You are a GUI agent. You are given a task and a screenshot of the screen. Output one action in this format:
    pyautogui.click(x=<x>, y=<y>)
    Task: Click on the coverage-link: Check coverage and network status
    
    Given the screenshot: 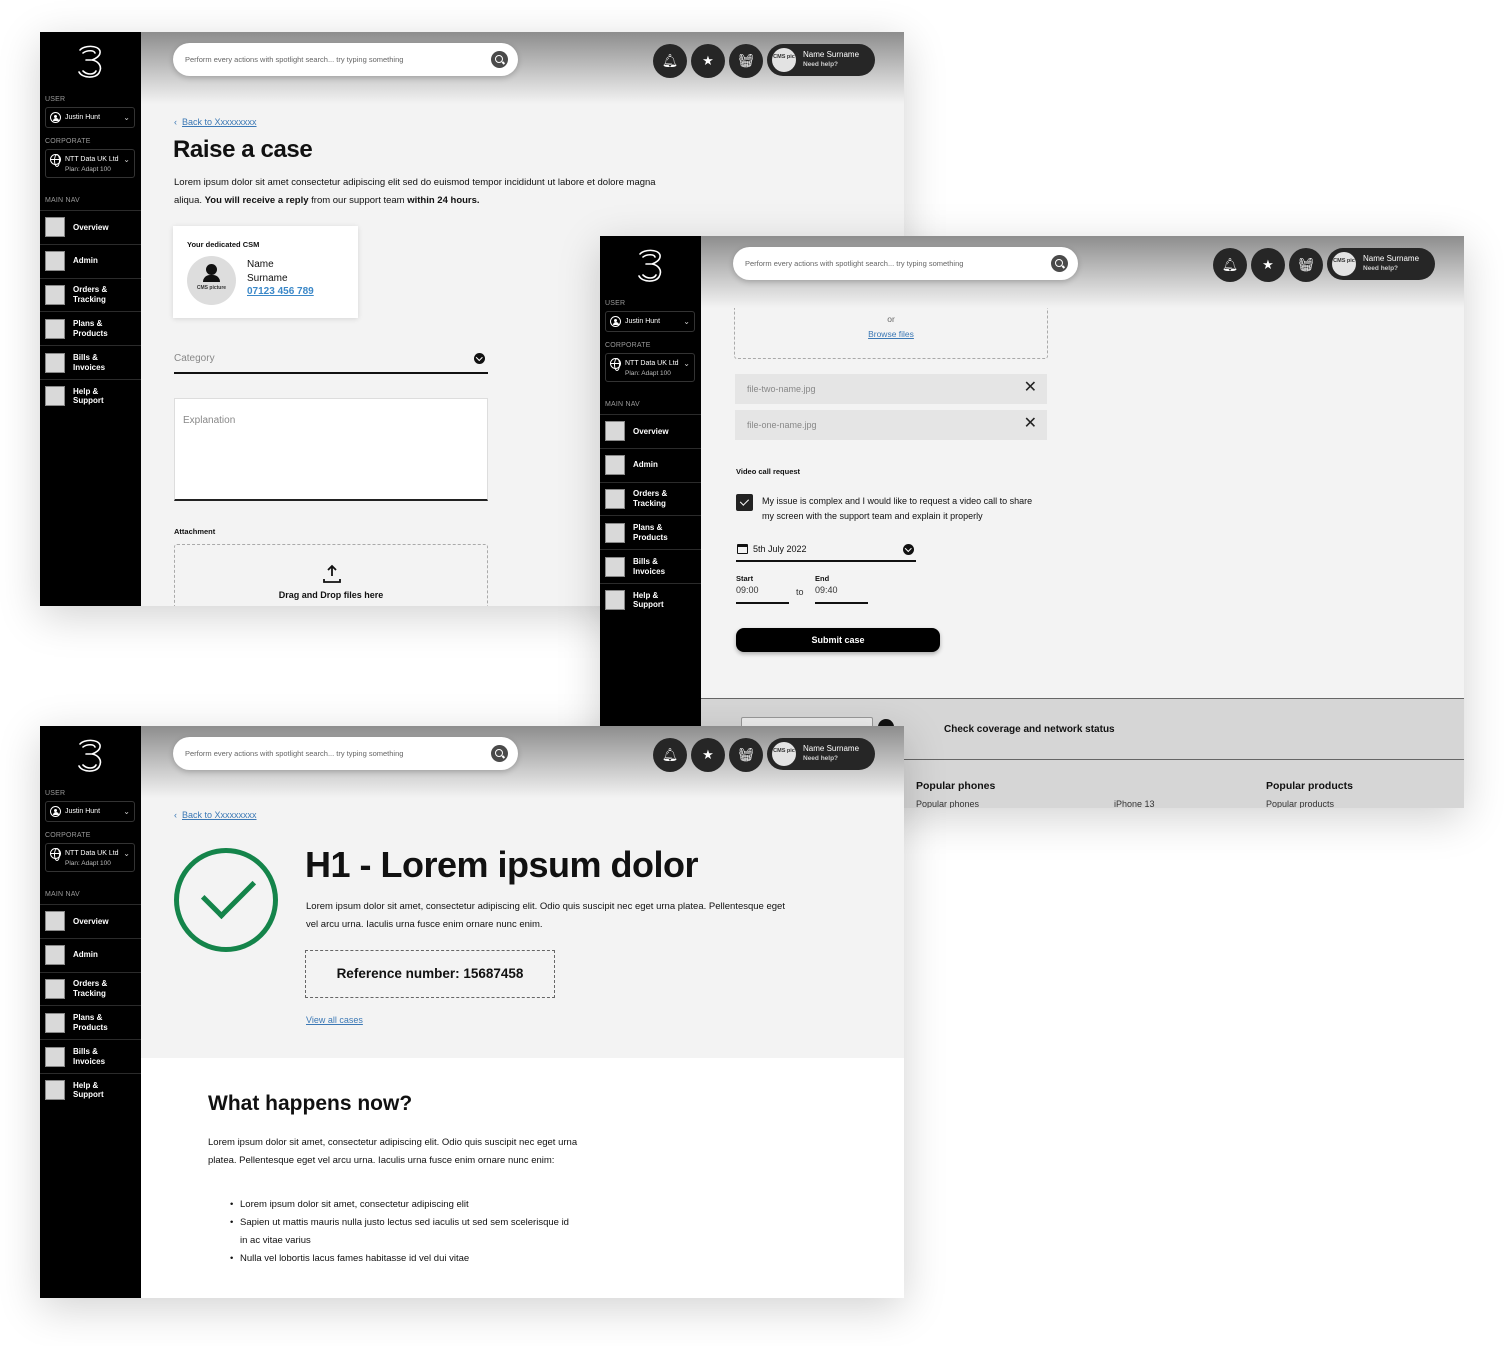 What is the action you would take?
    pyautogui.click(x=1029, y=729)
    